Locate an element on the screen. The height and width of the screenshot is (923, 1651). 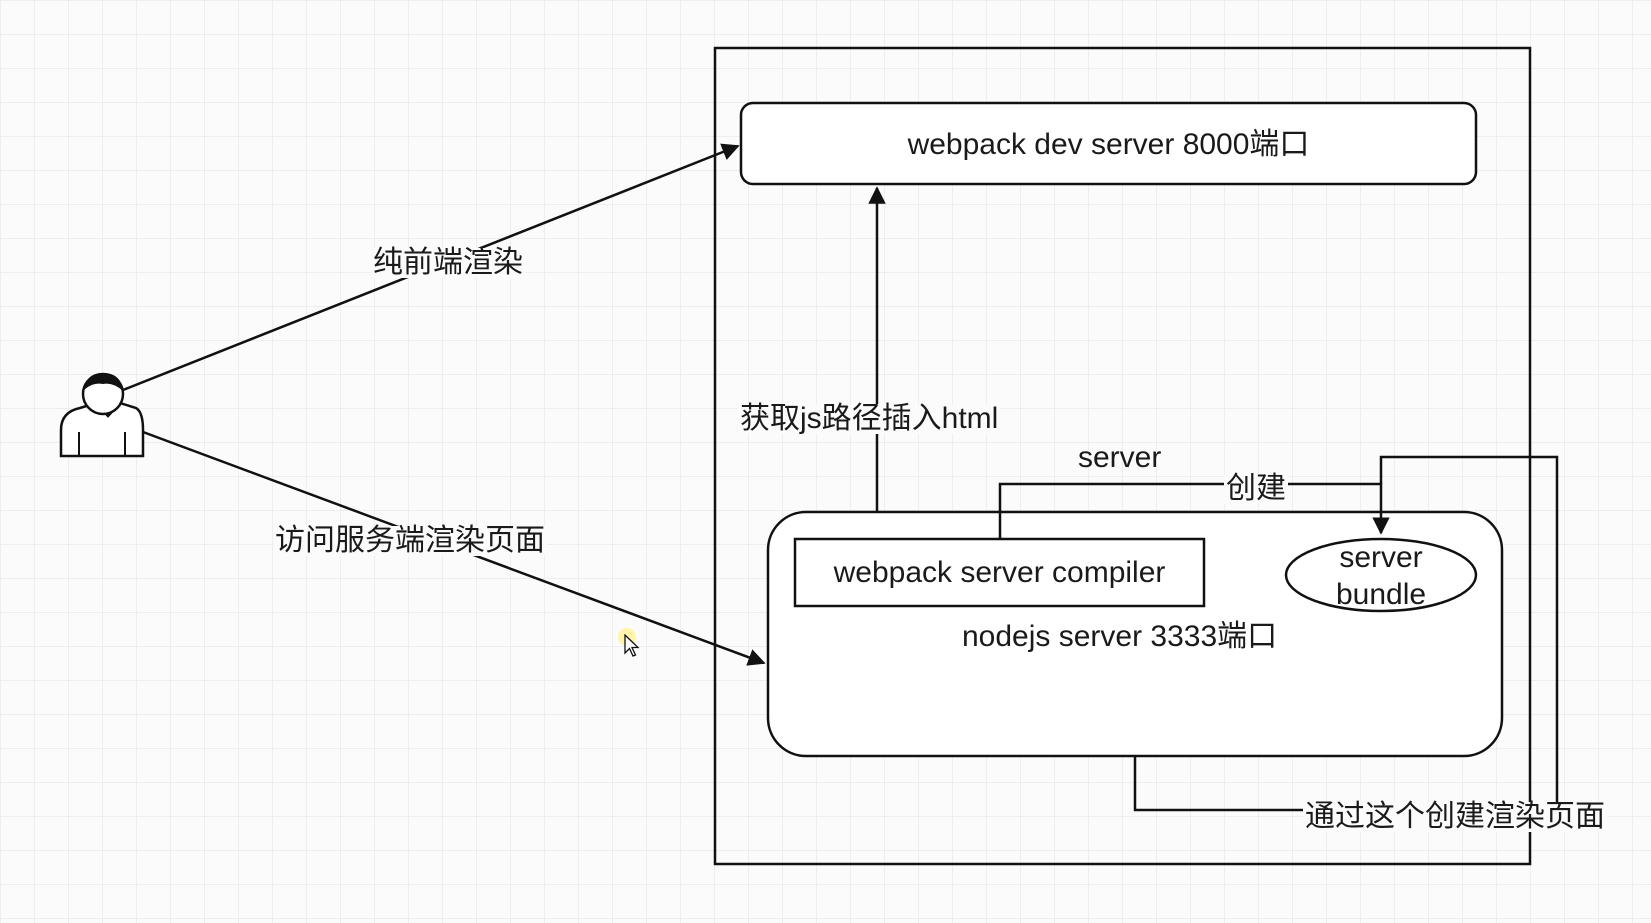
webpack-dev-server-label: webpack dev server 8000端口 is located at coordinates (1108, 144).